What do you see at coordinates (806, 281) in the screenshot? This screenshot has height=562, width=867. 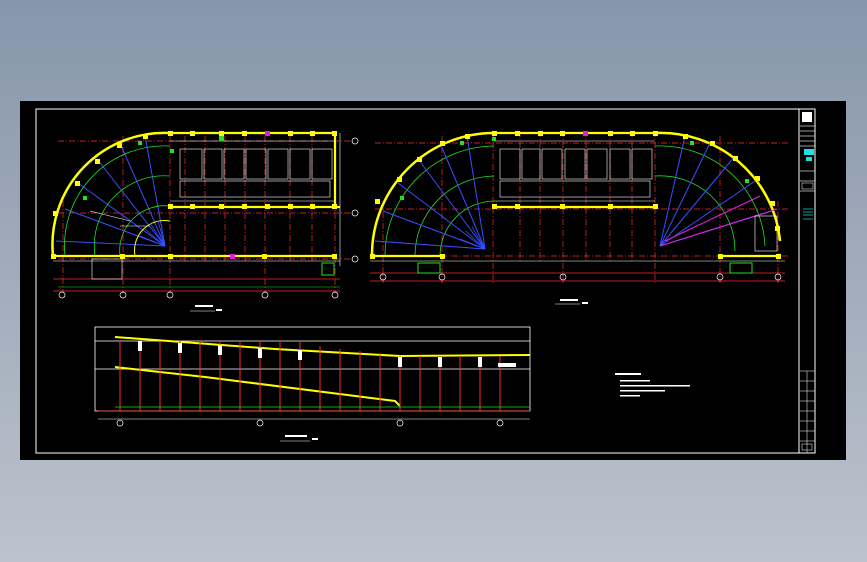 I see `title-block` at bounding box center [806, 281].